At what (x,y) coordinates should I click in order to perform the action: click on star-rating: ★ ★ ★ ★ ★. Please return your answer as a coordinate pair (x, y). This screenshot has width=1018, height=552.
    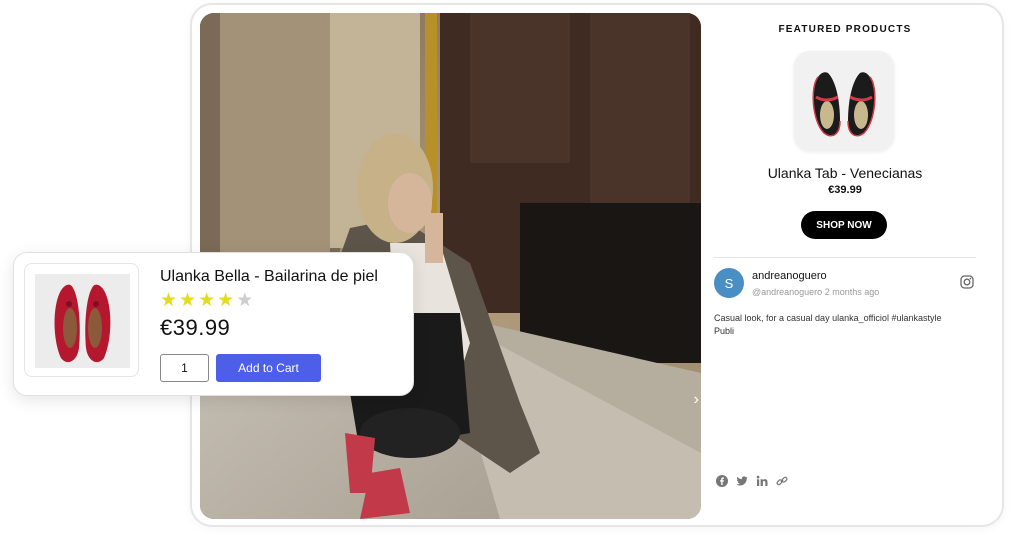
    Looking at the image, I should click on (206, 301).